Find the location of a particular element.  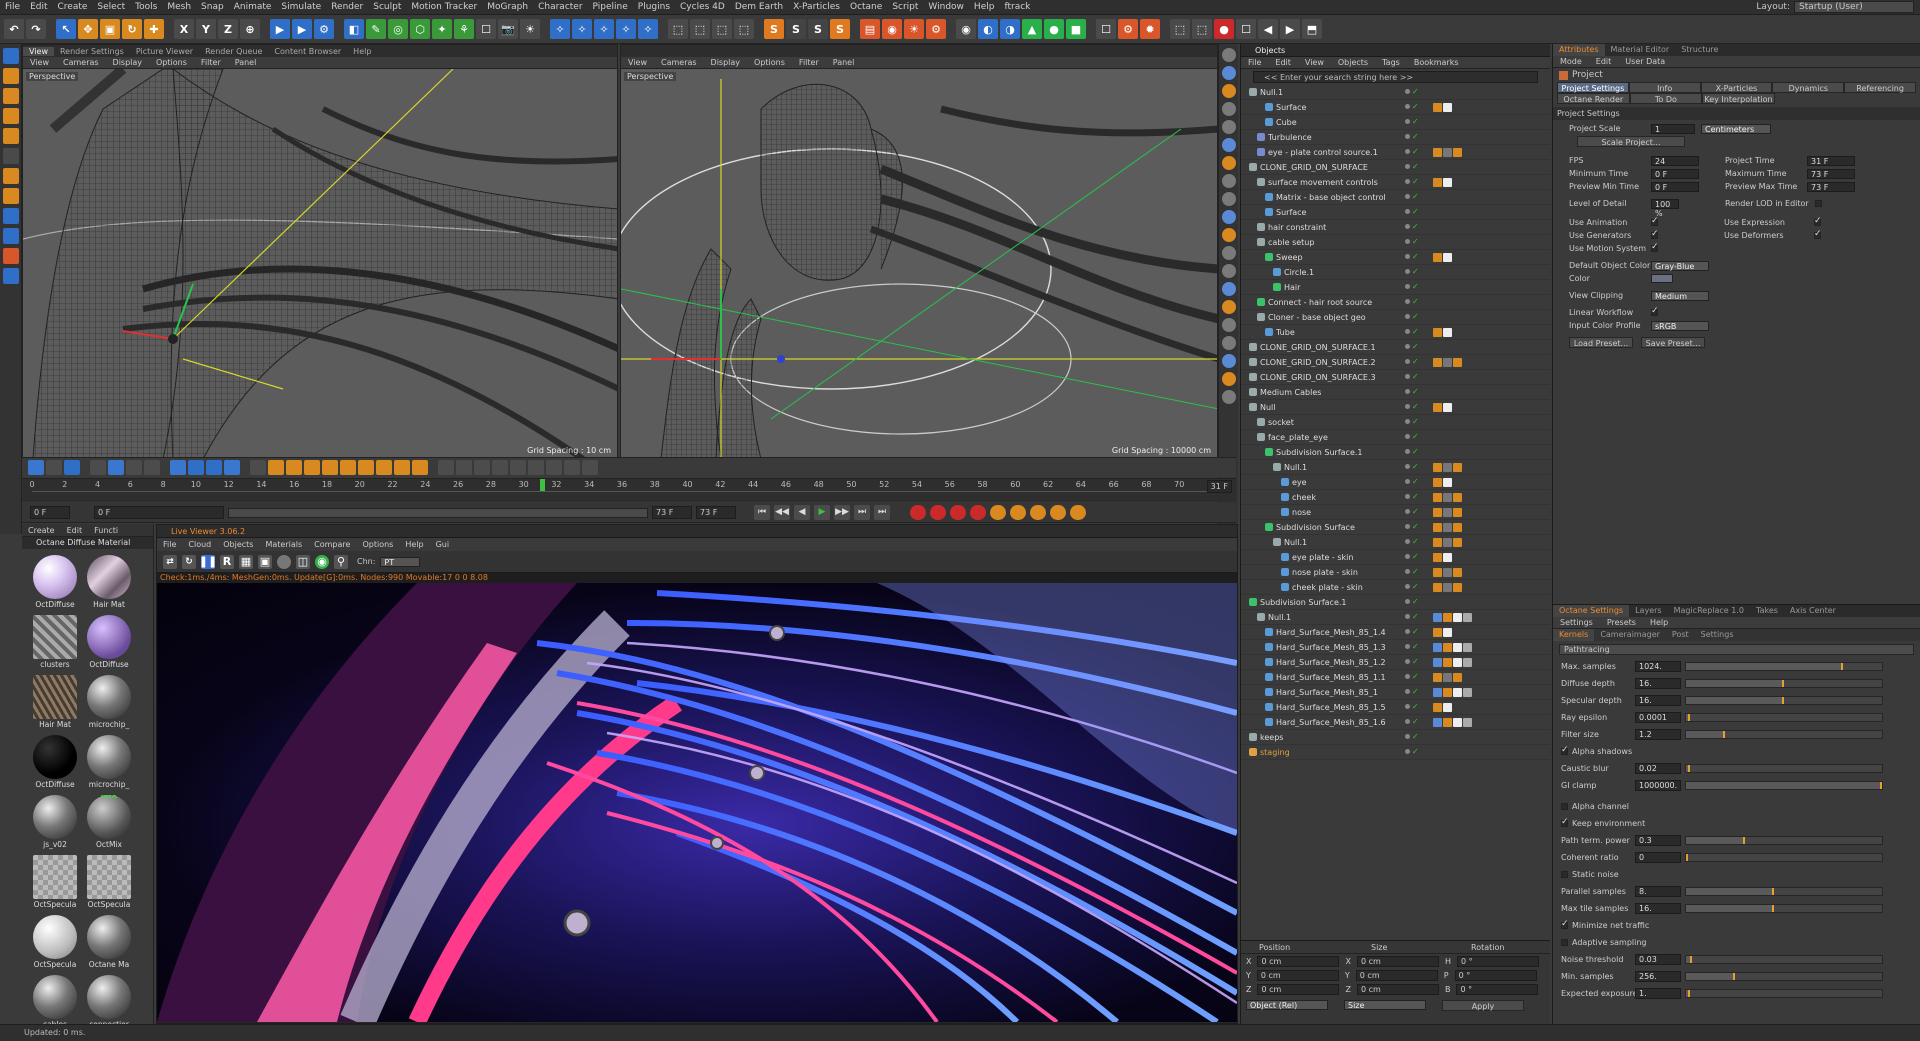

material-swatch: connectior is located at coordinates (109, 1003).